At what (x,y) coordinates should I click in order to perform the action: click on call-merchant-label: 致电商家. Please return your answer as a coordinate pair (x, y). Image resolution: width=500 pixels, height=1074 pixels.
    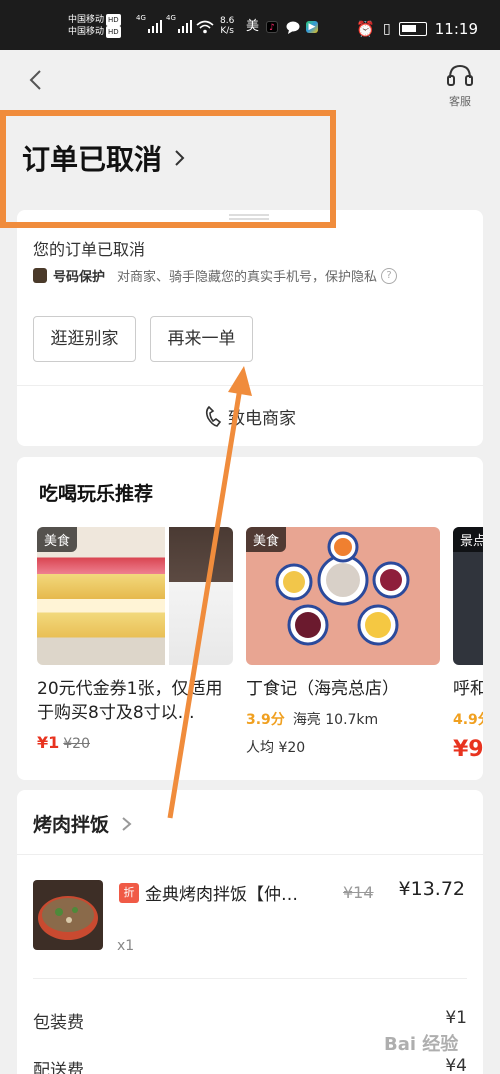
    Looking at the image, I should click on (262, 418).